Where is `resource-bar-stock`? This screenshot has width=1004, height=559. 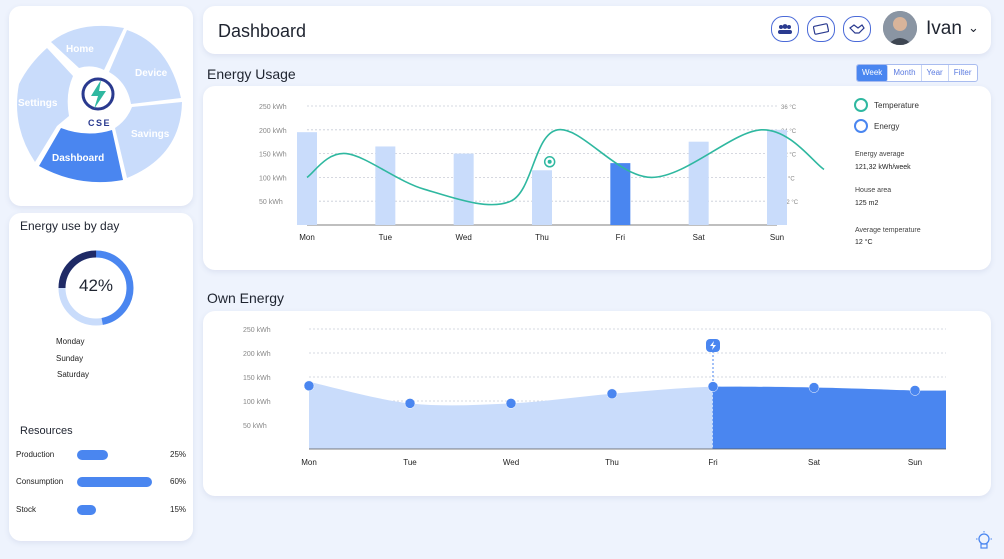
resource-bar-stock is located at coordinates (86, 510).